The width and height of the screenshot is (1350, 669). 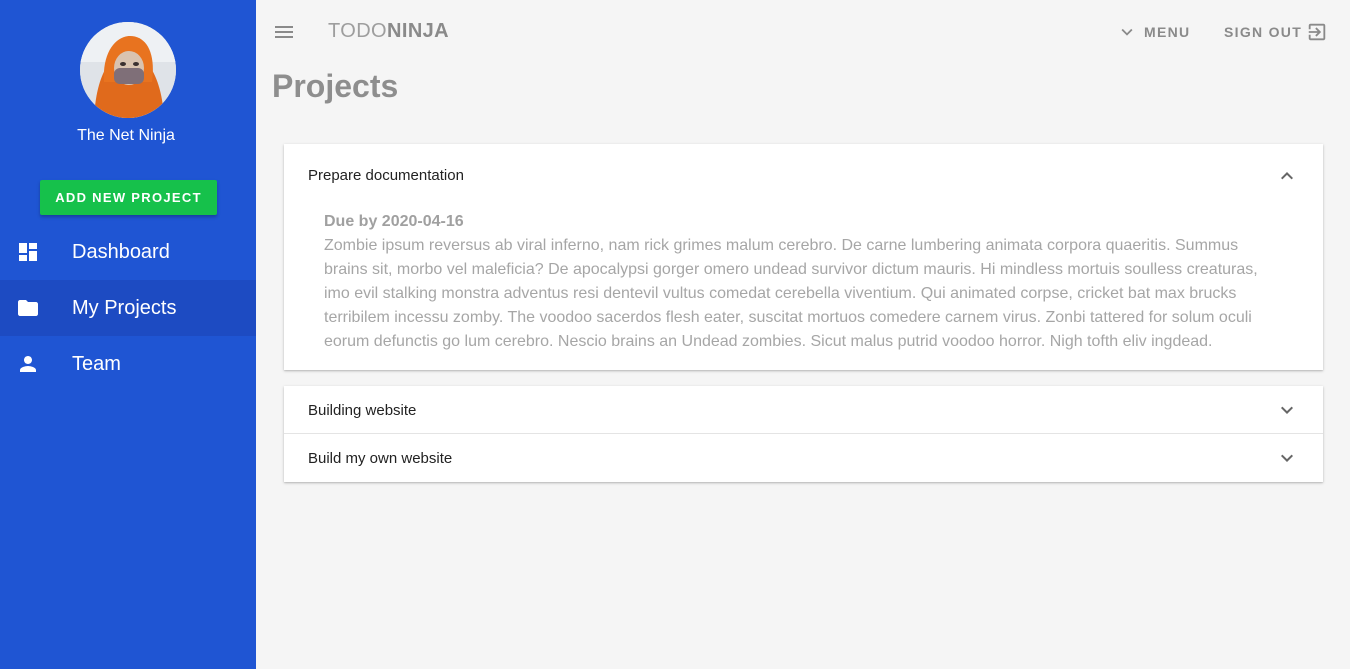 I want to click on collapsed-panels-group: Building website Build my own website, so click(x=803, y=434).